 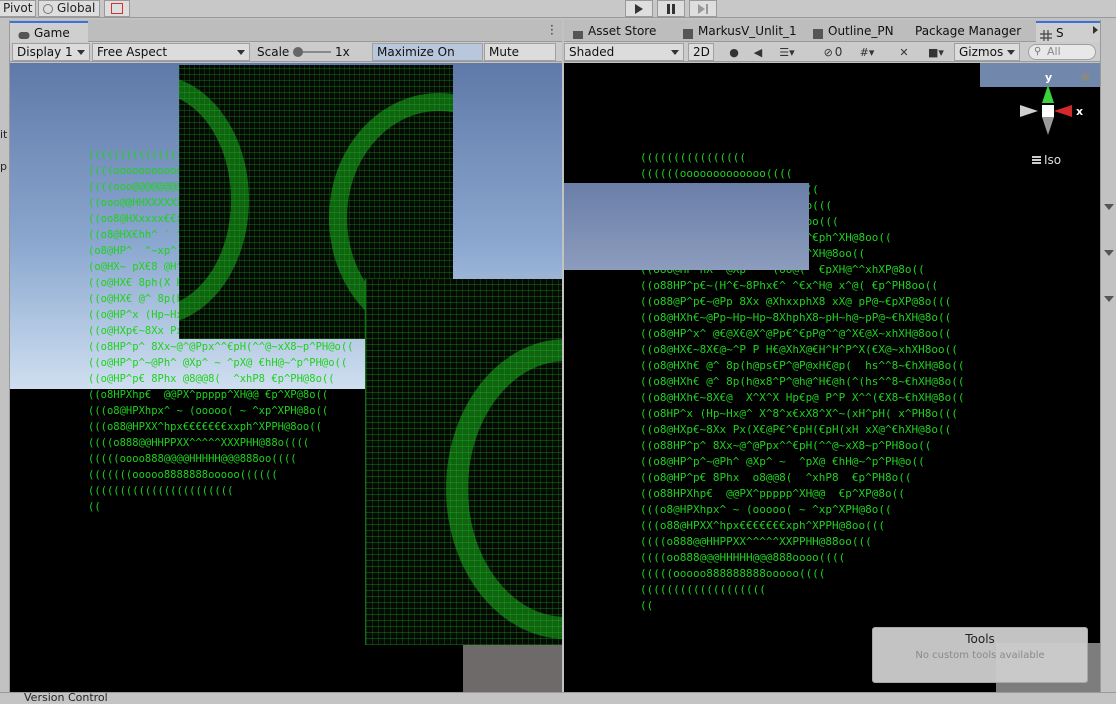 What do you see at coordinates (1054, 51) in the screenshot?
I see `search-placeholder: All` at bounding box center [1054, 51].